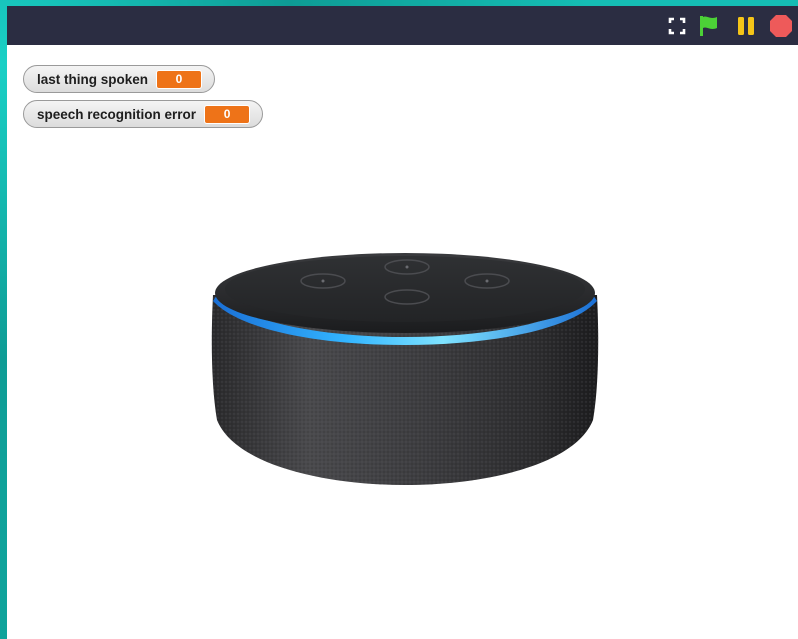 This screenshot has width=798, height=639. I want to click on fullscreen-icon, so click(677, 26).